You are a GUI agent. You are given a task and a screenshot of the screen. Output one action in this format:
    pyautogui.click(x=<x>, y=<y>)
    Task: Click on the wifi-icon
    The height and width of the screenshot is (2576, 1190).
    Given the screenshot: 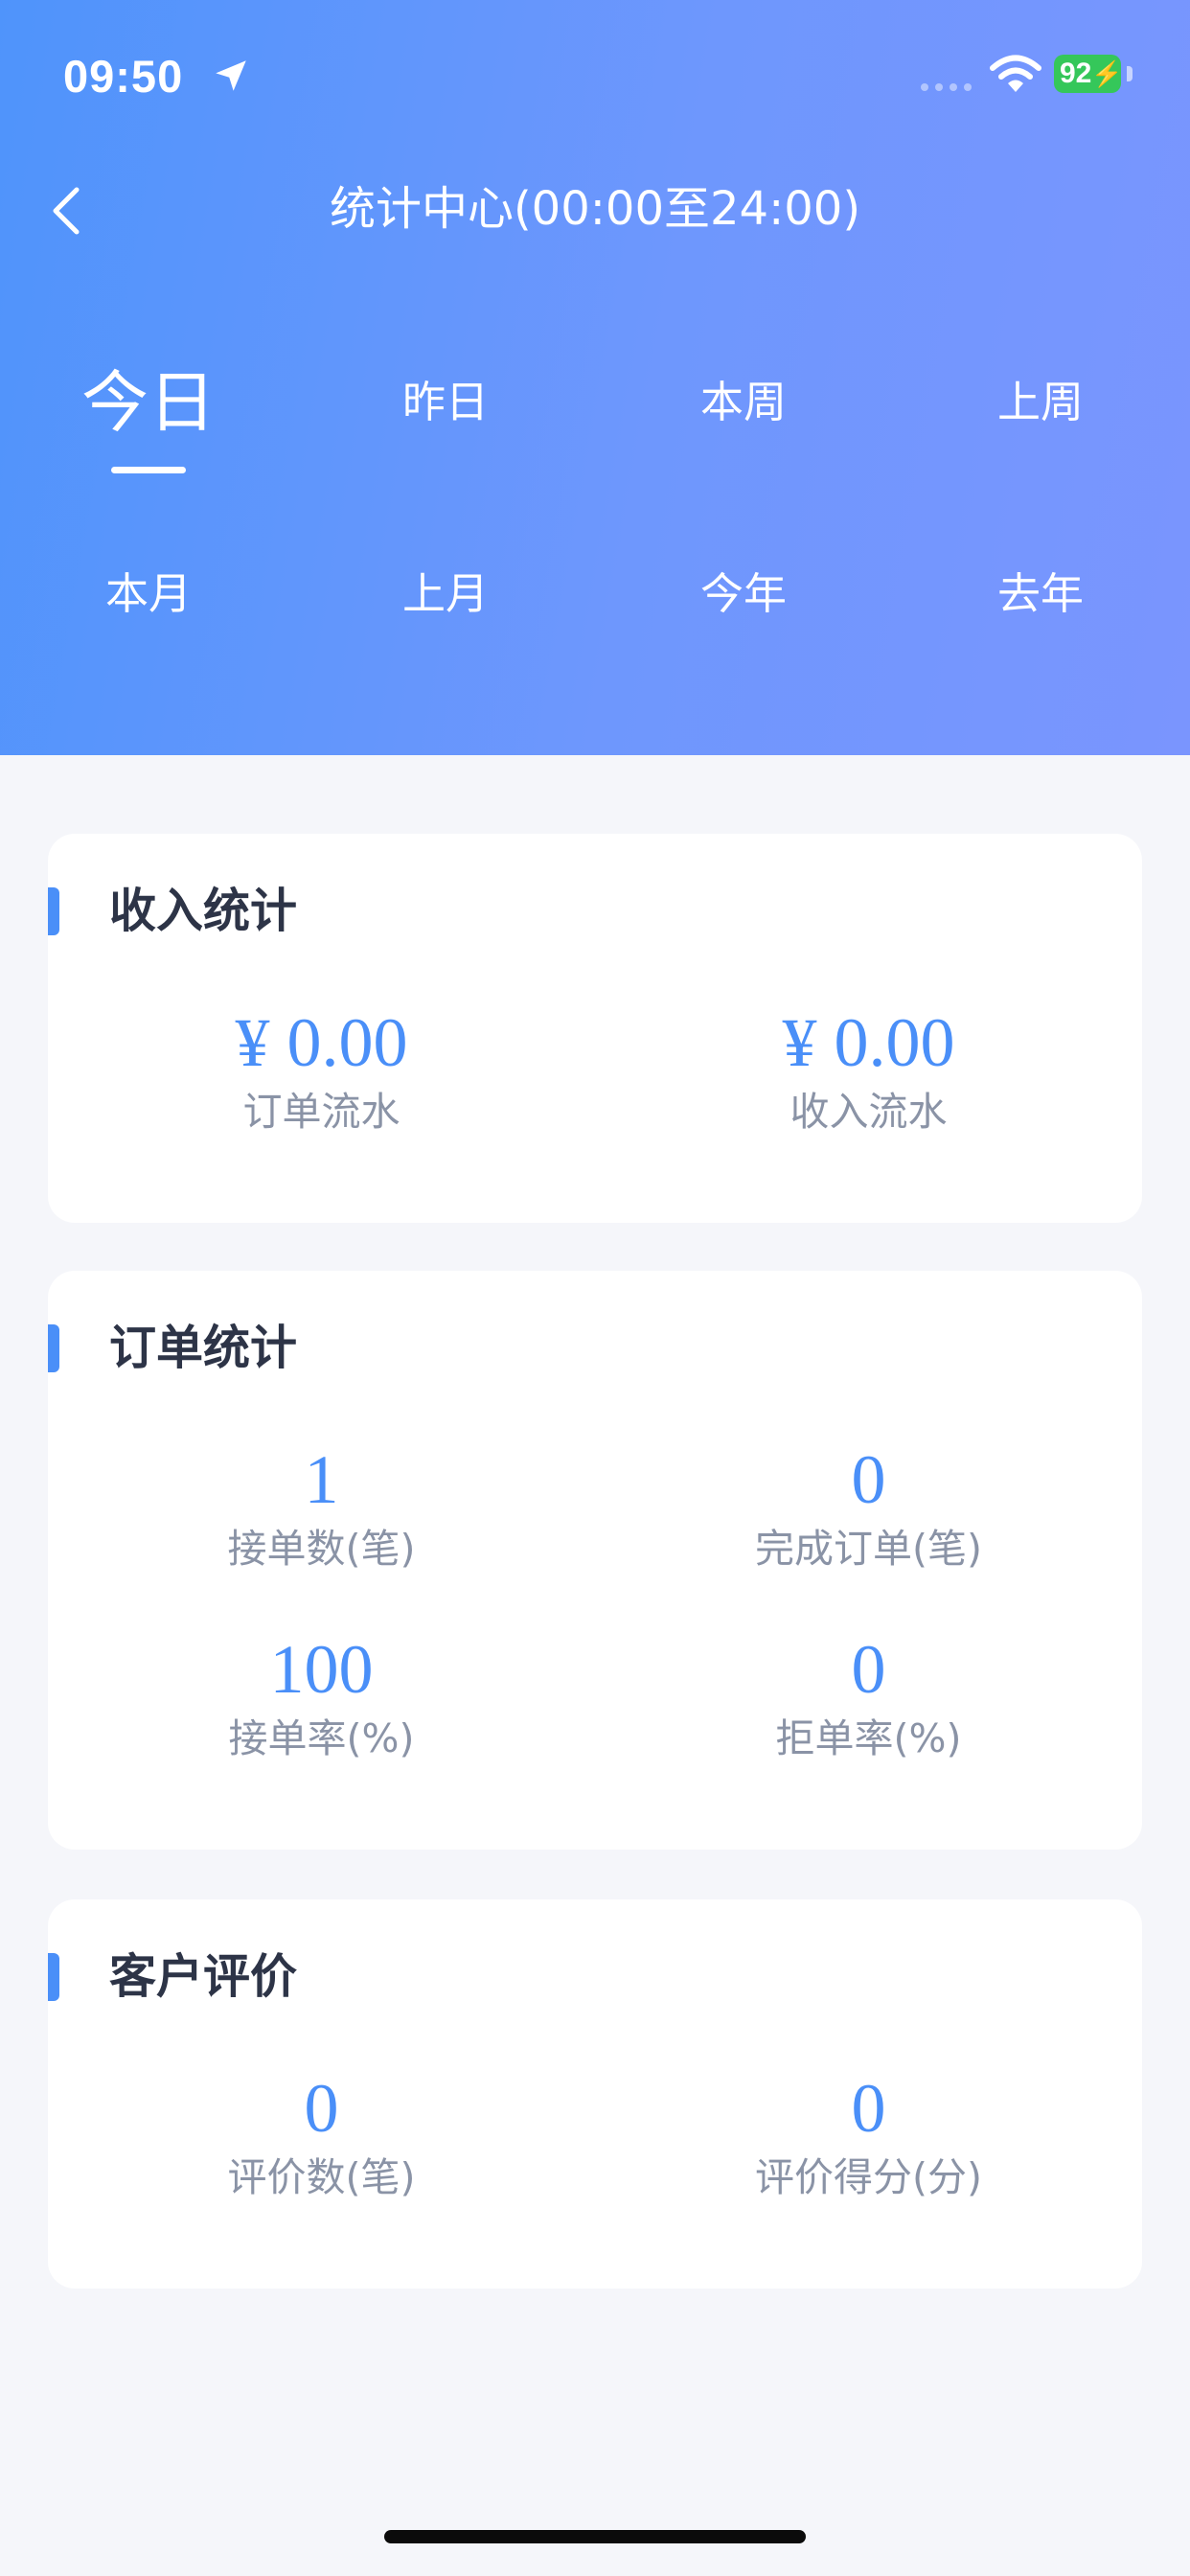 What is the action you would take?
    pyautogui.click(x=1015, y=73)
    